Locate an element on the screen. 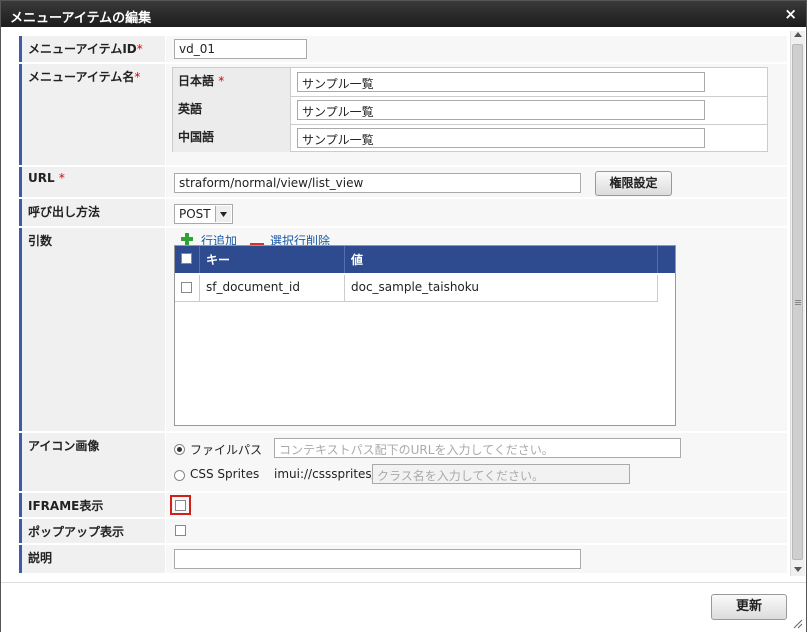 The height and width of the screenshot is (632, 807). popup-display-label: ポップアップ表示 is located at coordinates (92, 531).